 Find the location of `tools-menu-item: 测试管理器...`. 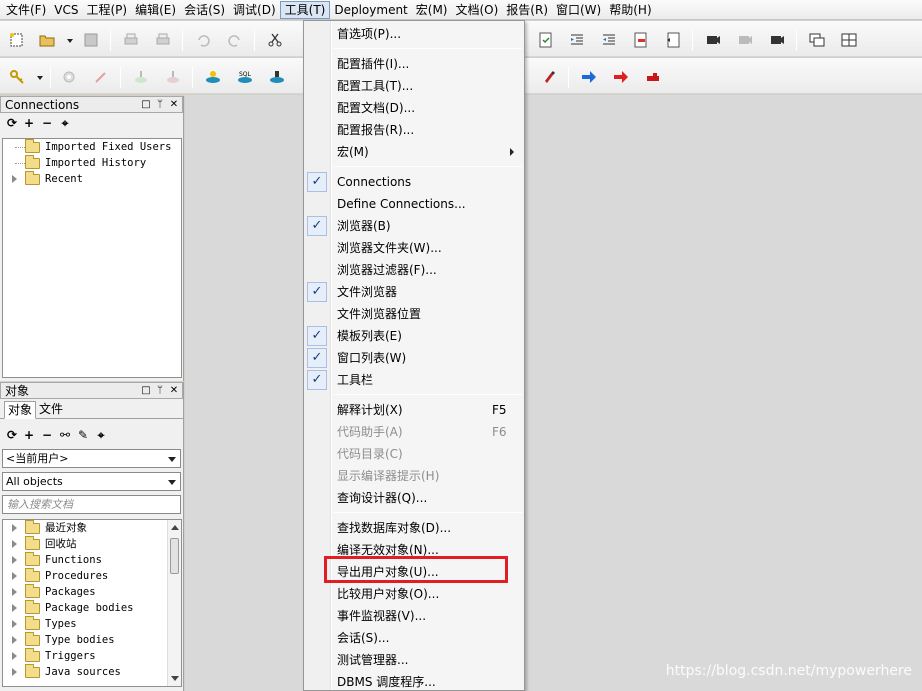

tools-menu-item: 测试管理器... is located at coordinates (414, 660).